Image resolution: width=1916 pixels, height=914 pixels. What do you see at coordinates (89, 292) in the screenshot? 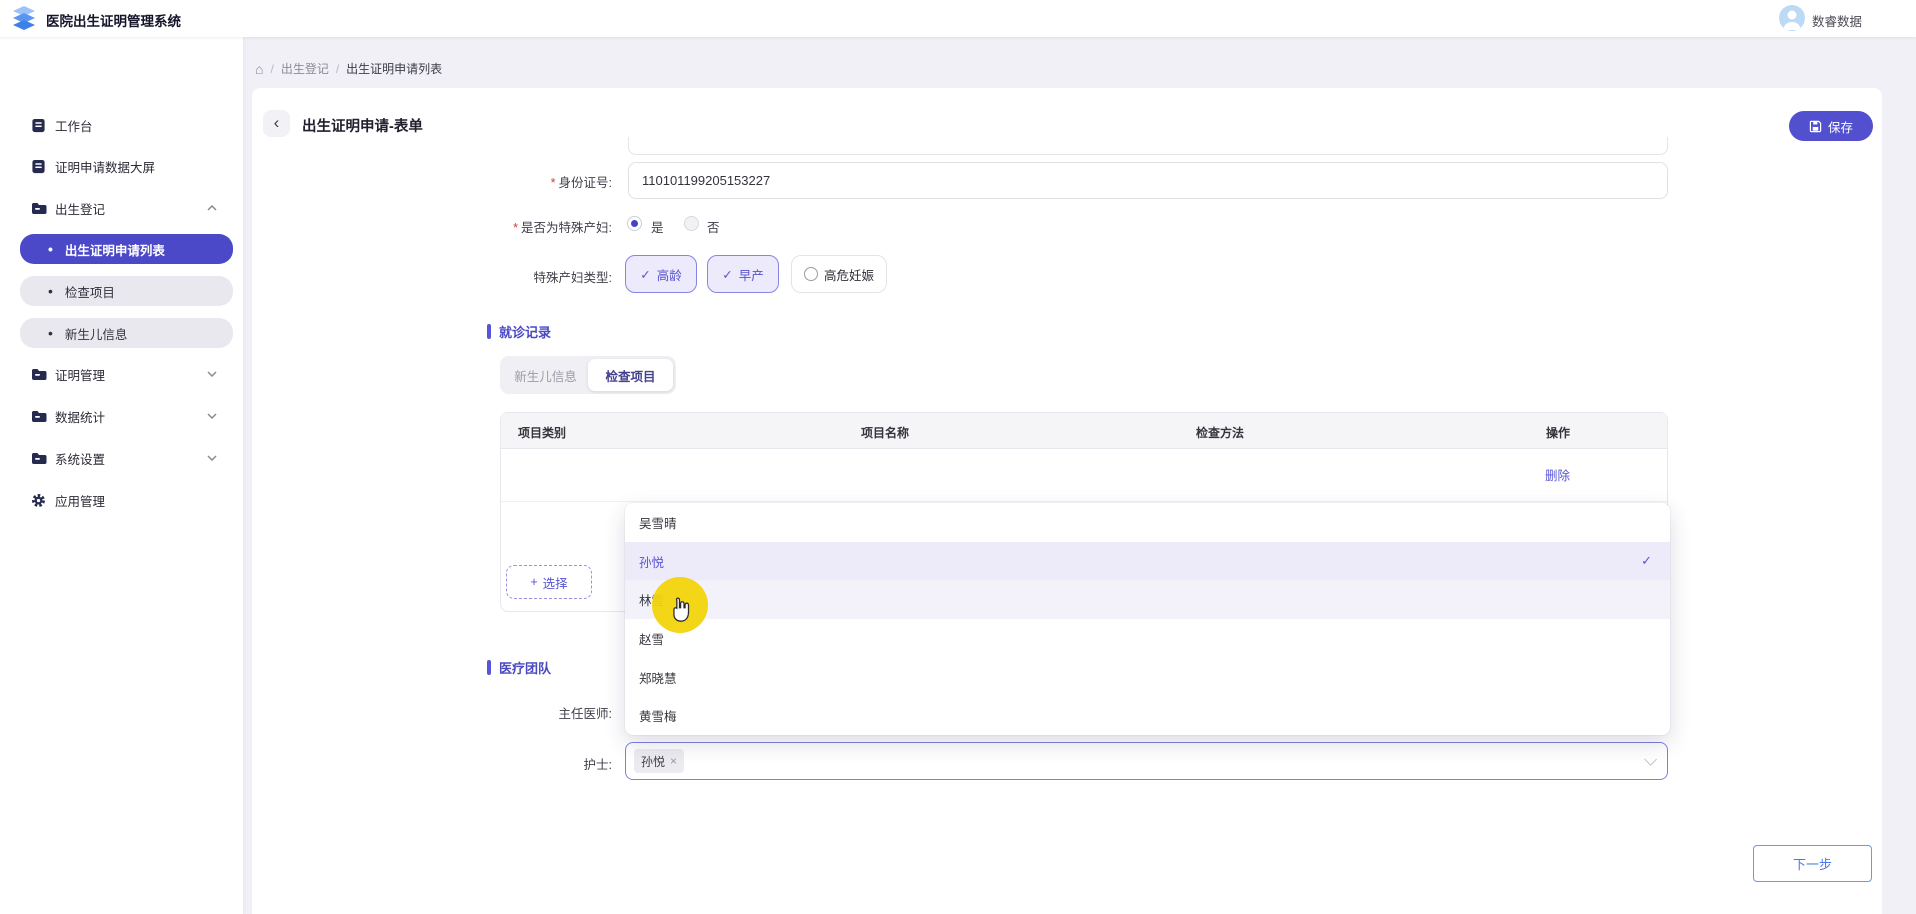
I see `sidebar-item-label: 检查项目` at bounding box center [89, 292].